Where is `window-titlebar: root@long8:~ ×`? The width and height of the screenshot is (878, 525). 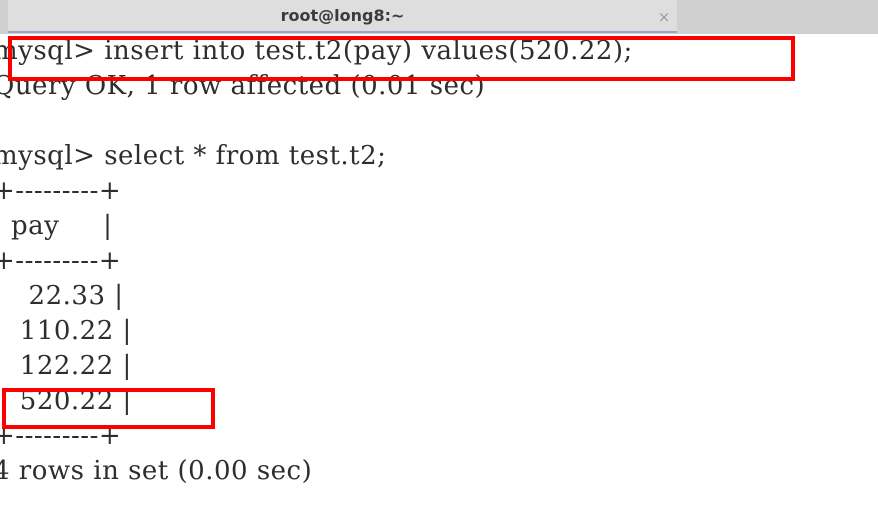
window-titlebar: root@long8:~ × is located at coordinates (439, 17).